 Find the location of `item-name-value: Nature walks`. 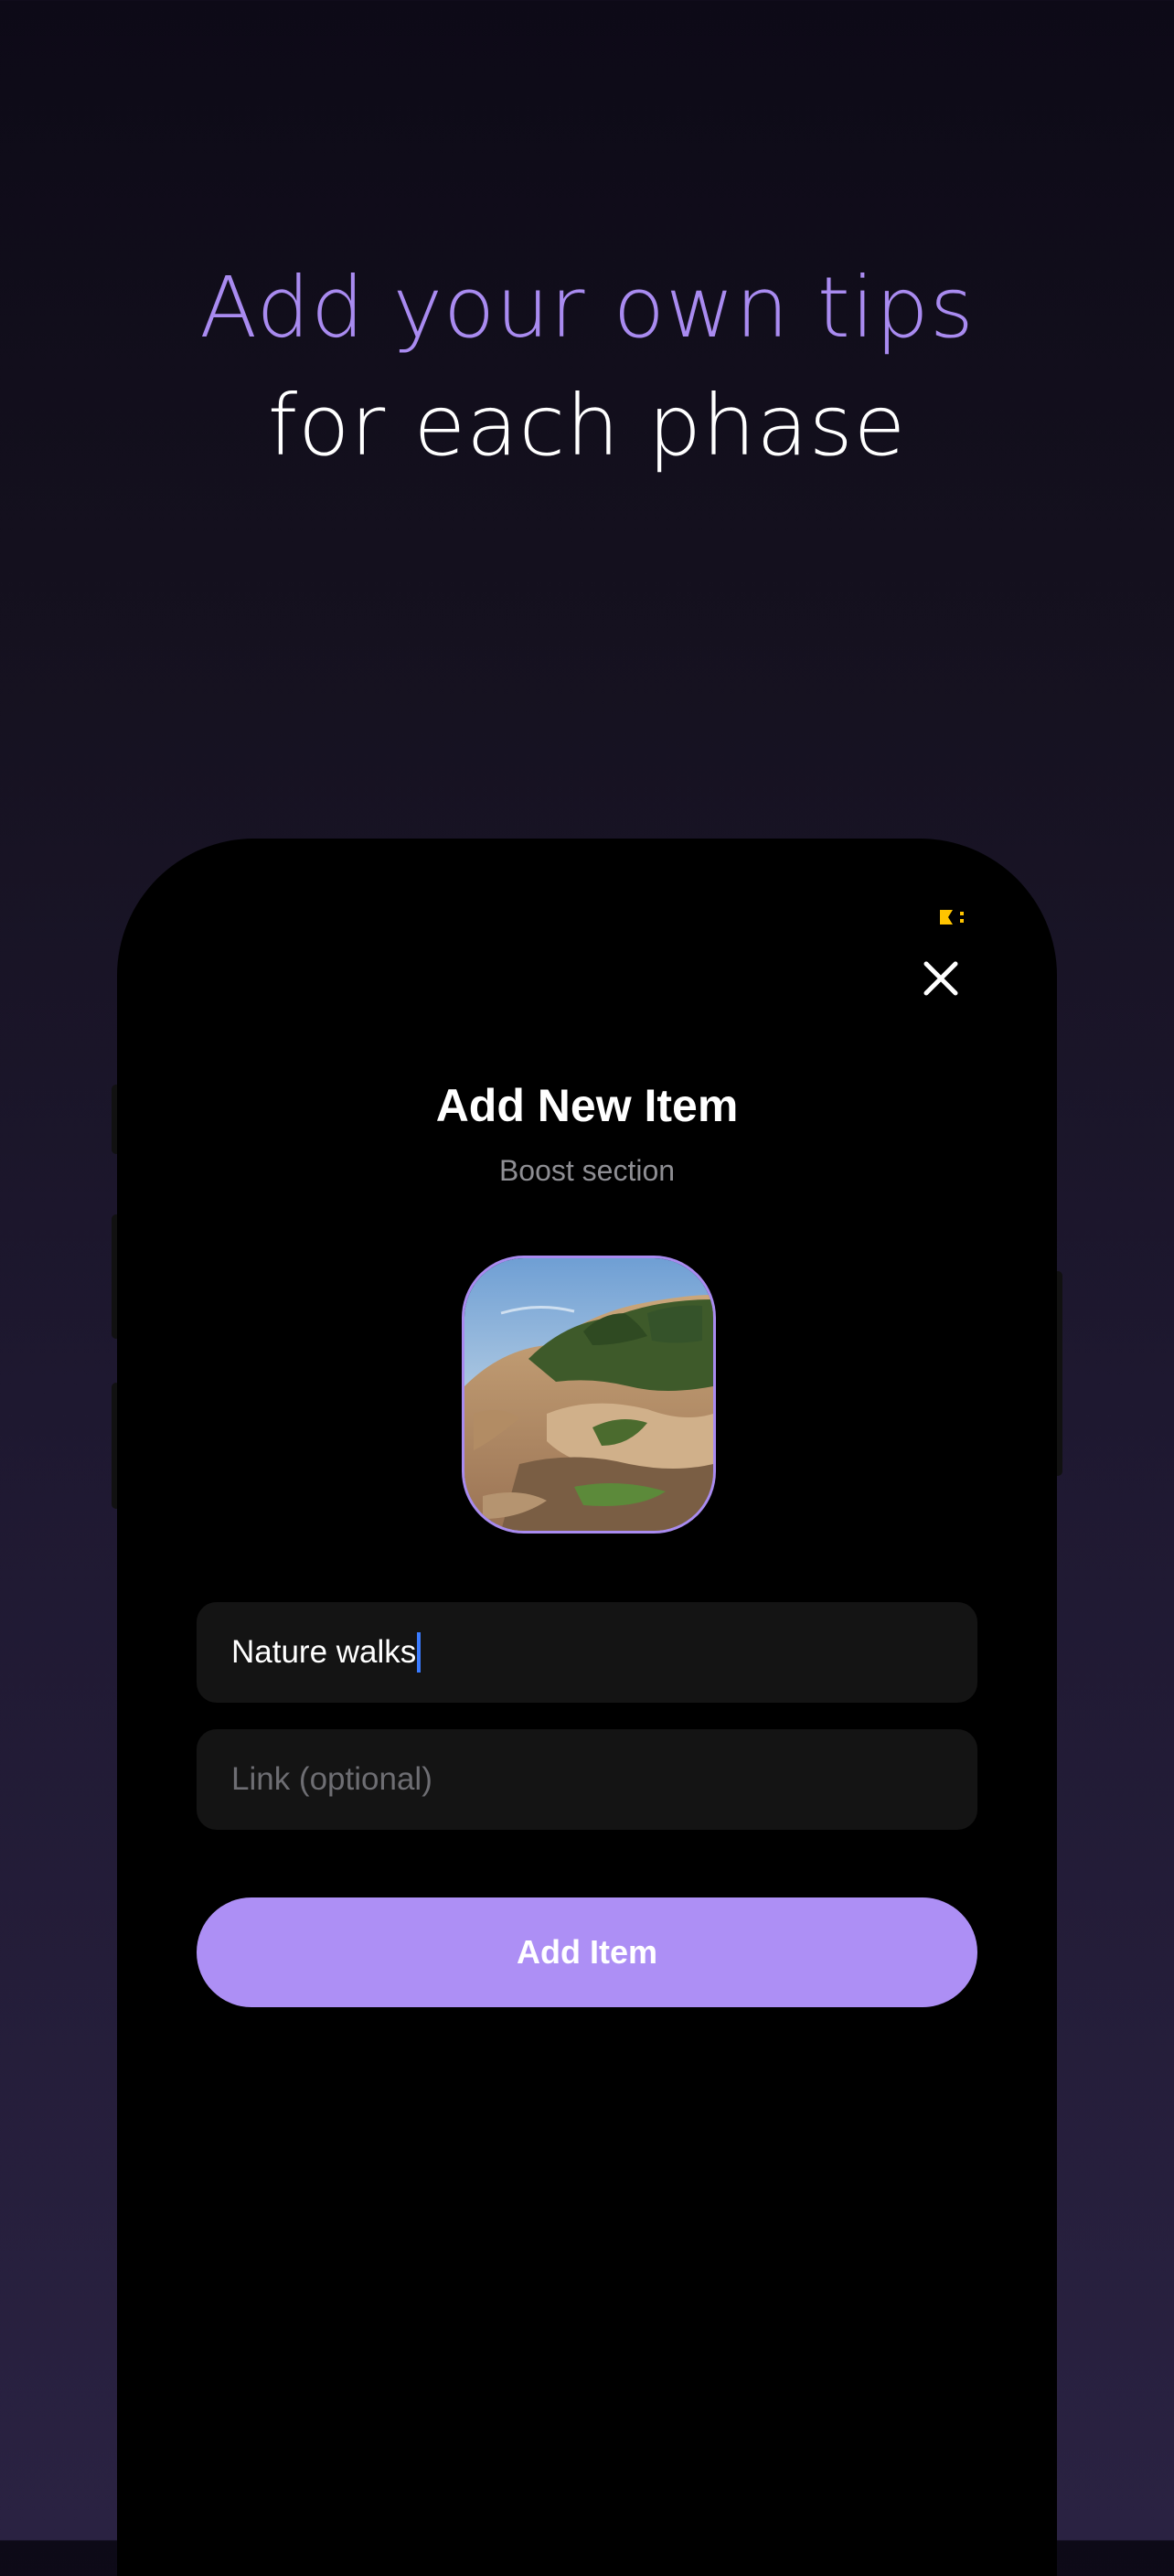

item-name-value: Nature walks is located at coordinates (324, 1652).